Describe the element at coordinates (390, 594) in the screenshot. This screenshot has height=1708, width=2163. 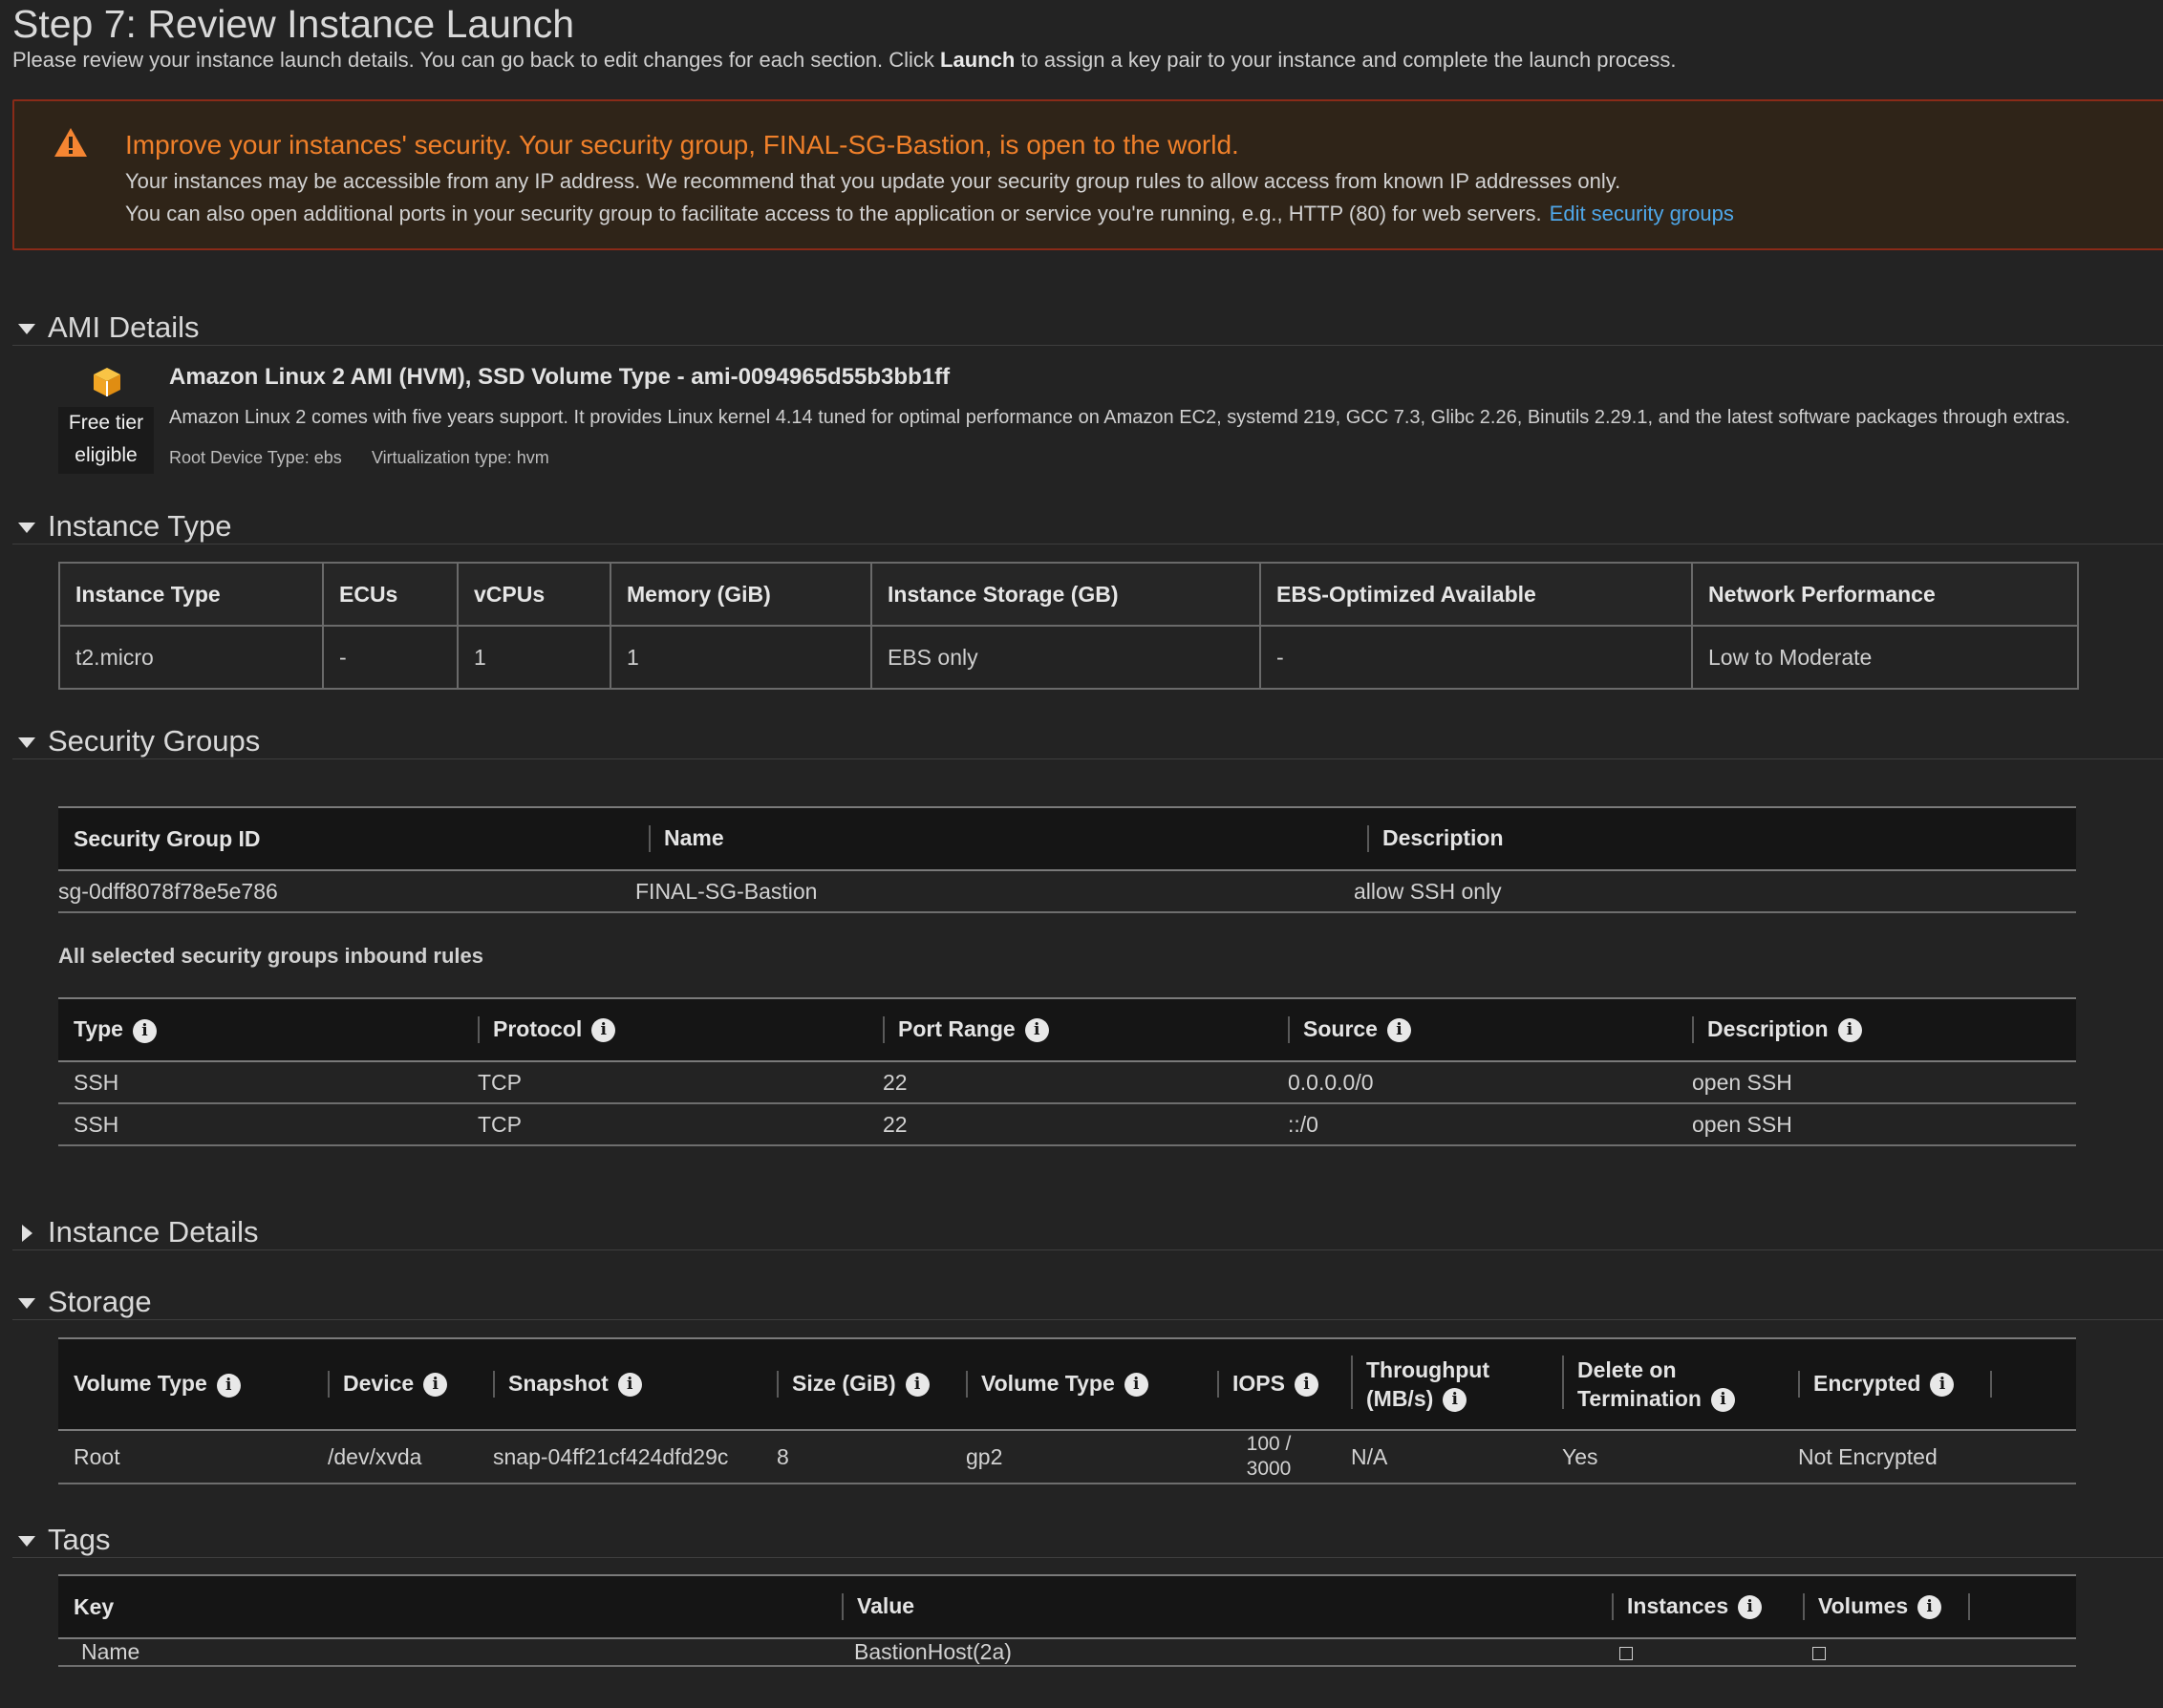
I see `column-header: ECUs` at that location.